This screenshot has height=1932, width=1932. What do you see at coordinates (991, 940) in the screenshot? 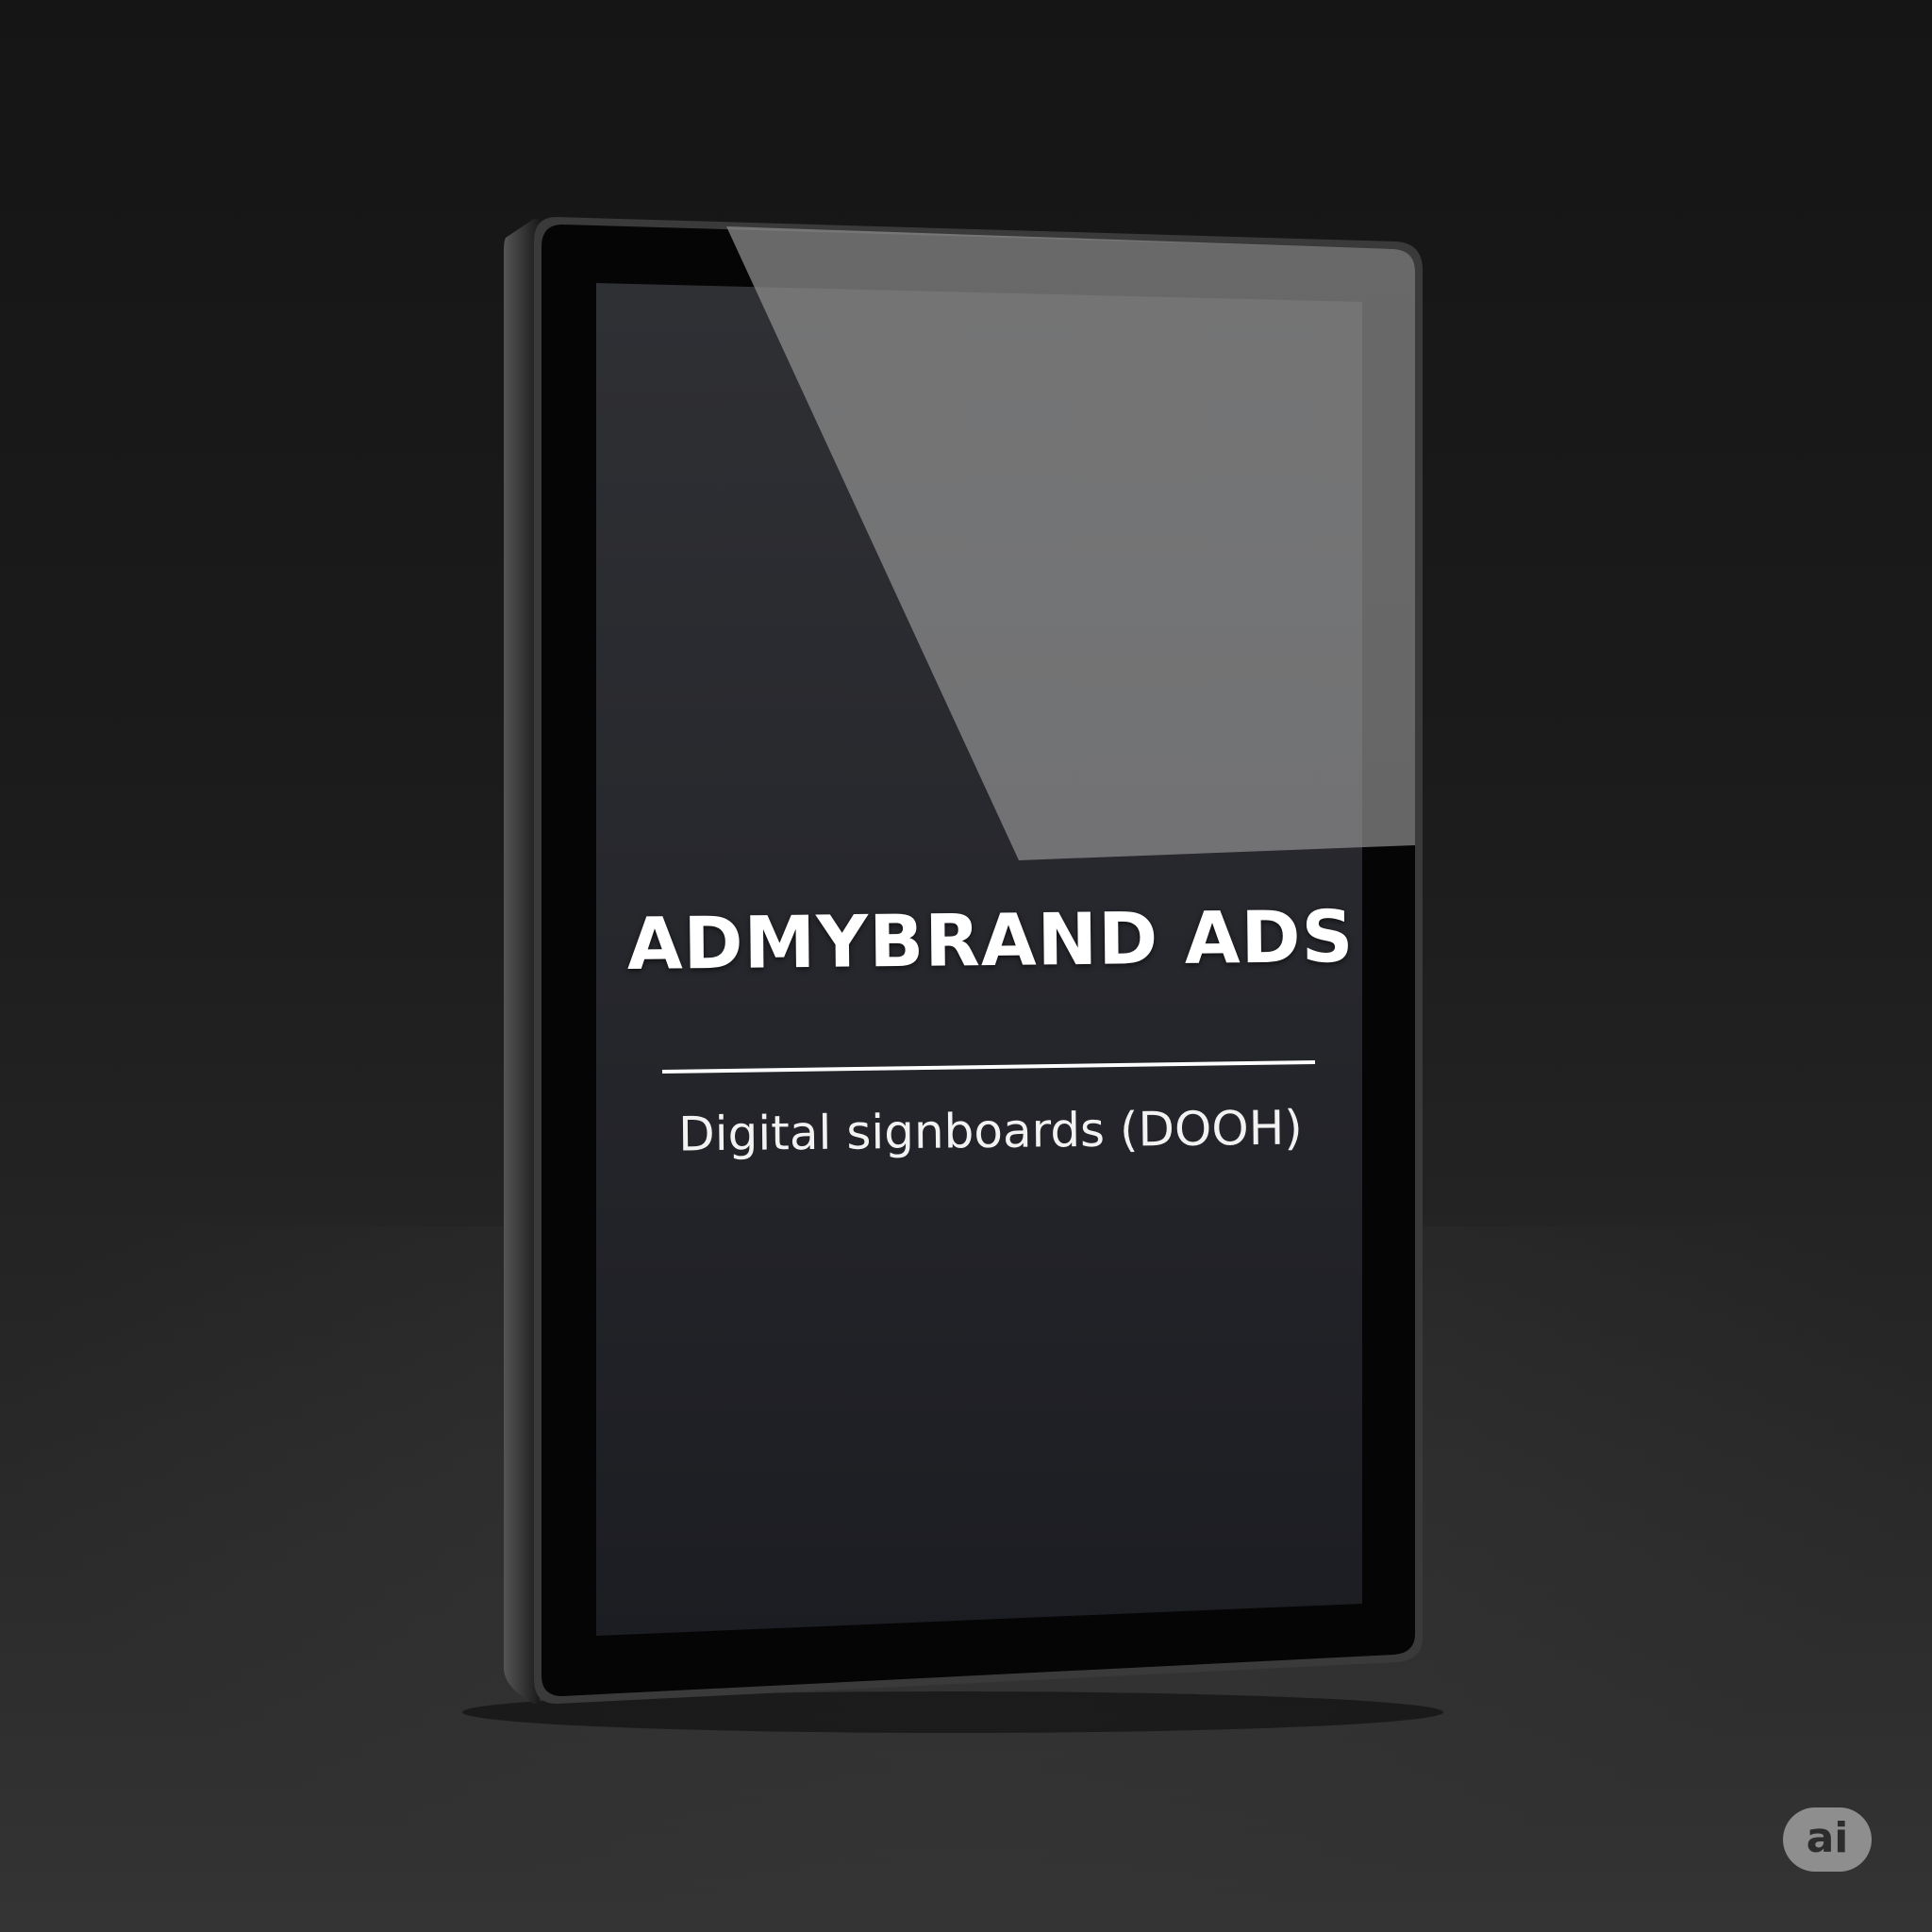
I see `signboard-title: ADMYBRAND ADS` at bounding box center [991, 940].